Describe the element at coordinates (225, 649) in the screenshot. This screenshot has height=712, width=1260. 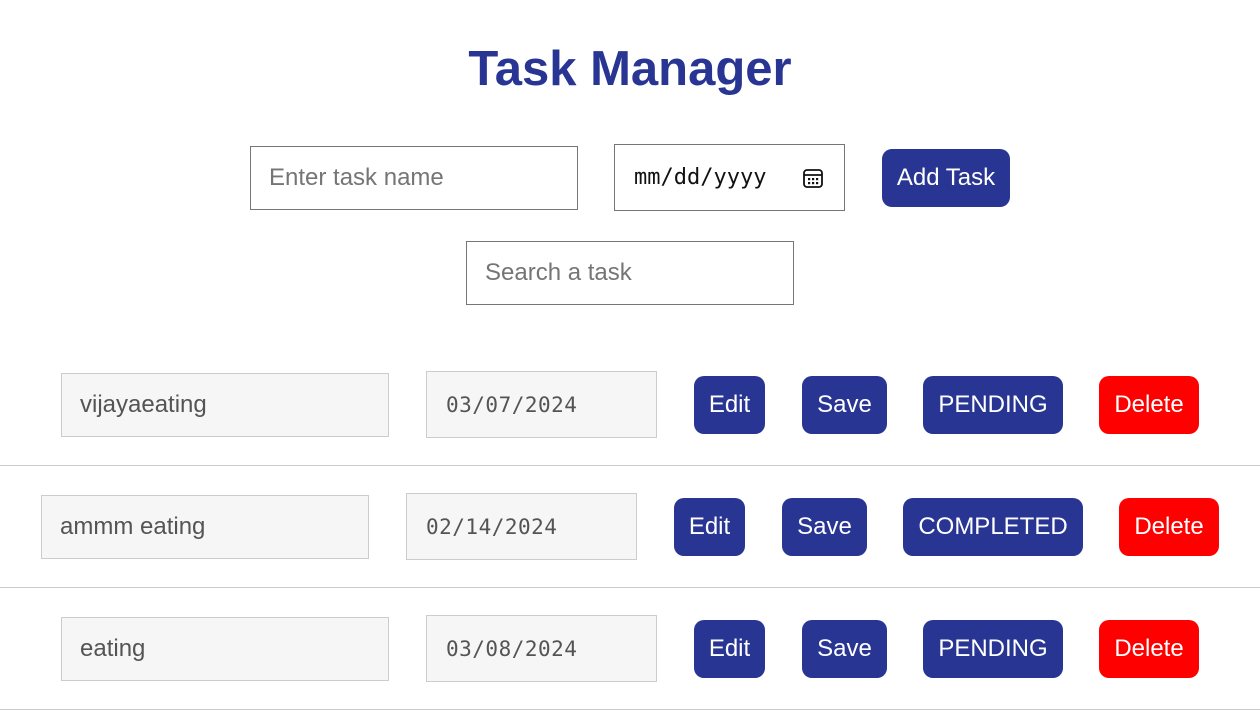
I see `task-name-field: eating` at that location.